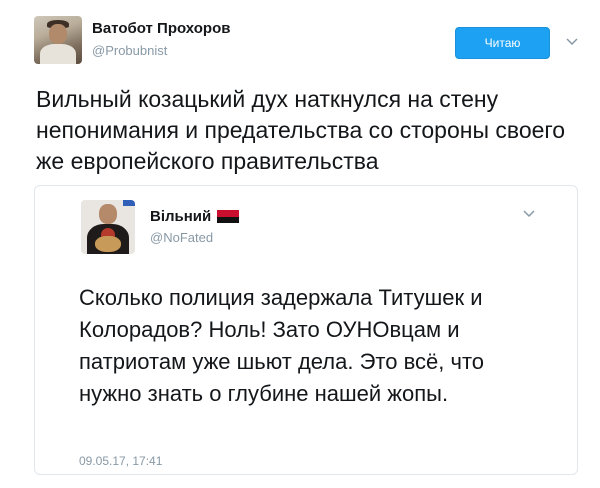  What do you see at coordinates (161, 28) in the screenshot?
I see `author-name: Ватобот Прохоров` at bounding box center [161, 28].